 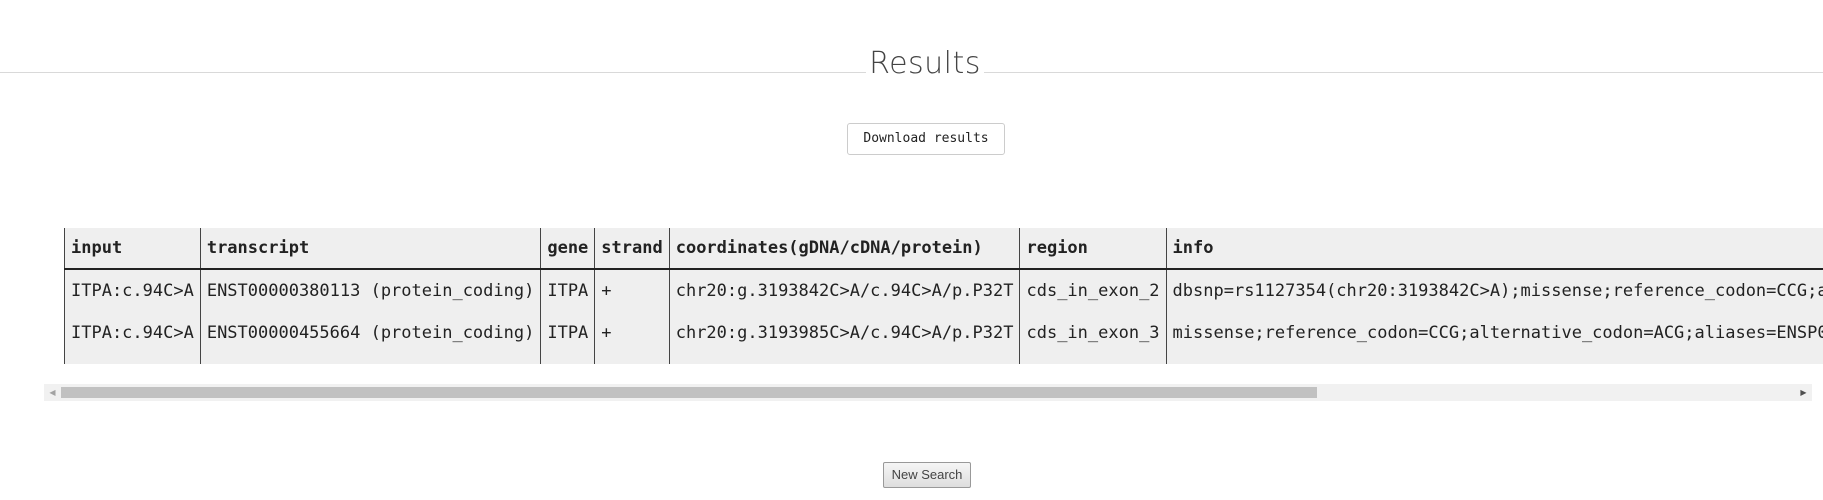 What do you see at coordinates (370, 249) in the screenshot?
I see `column-header-transcript: transcript` at bounding box center [370, 249].